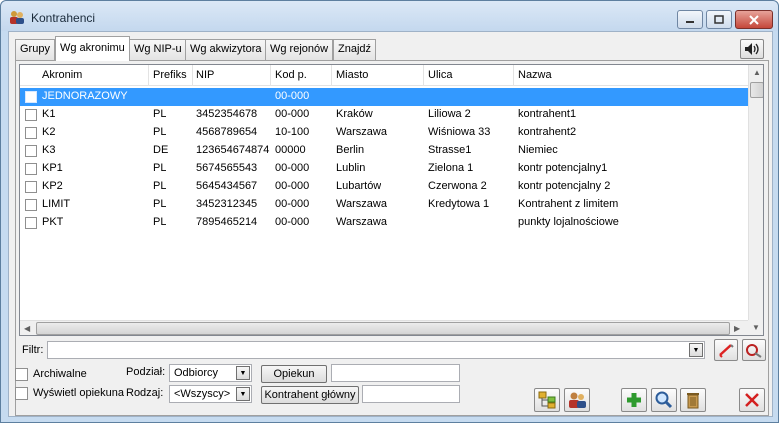 Image resolution: width=779 pixels, height=423 pixels. I want to click on rodzaj-dropdown-button: ▼, so click(243, 394).